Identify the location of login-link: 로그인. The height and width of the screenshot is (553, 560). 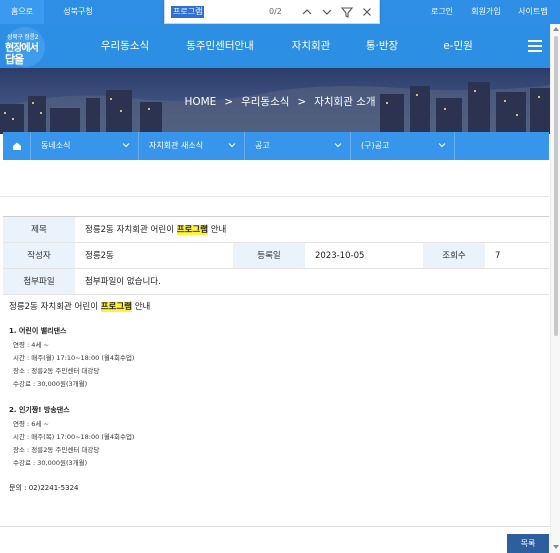
(442, 12).